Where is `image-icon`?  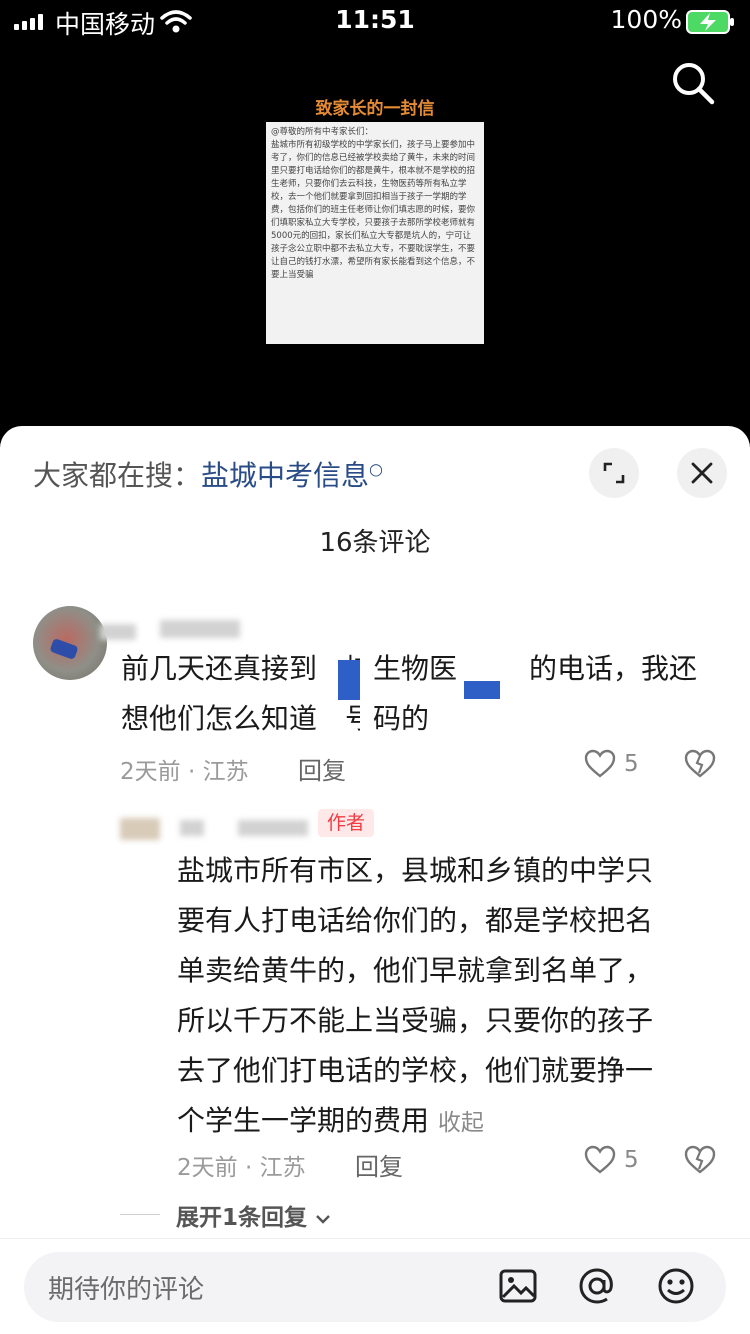 image-icon is located at coordinates (518, 1286).